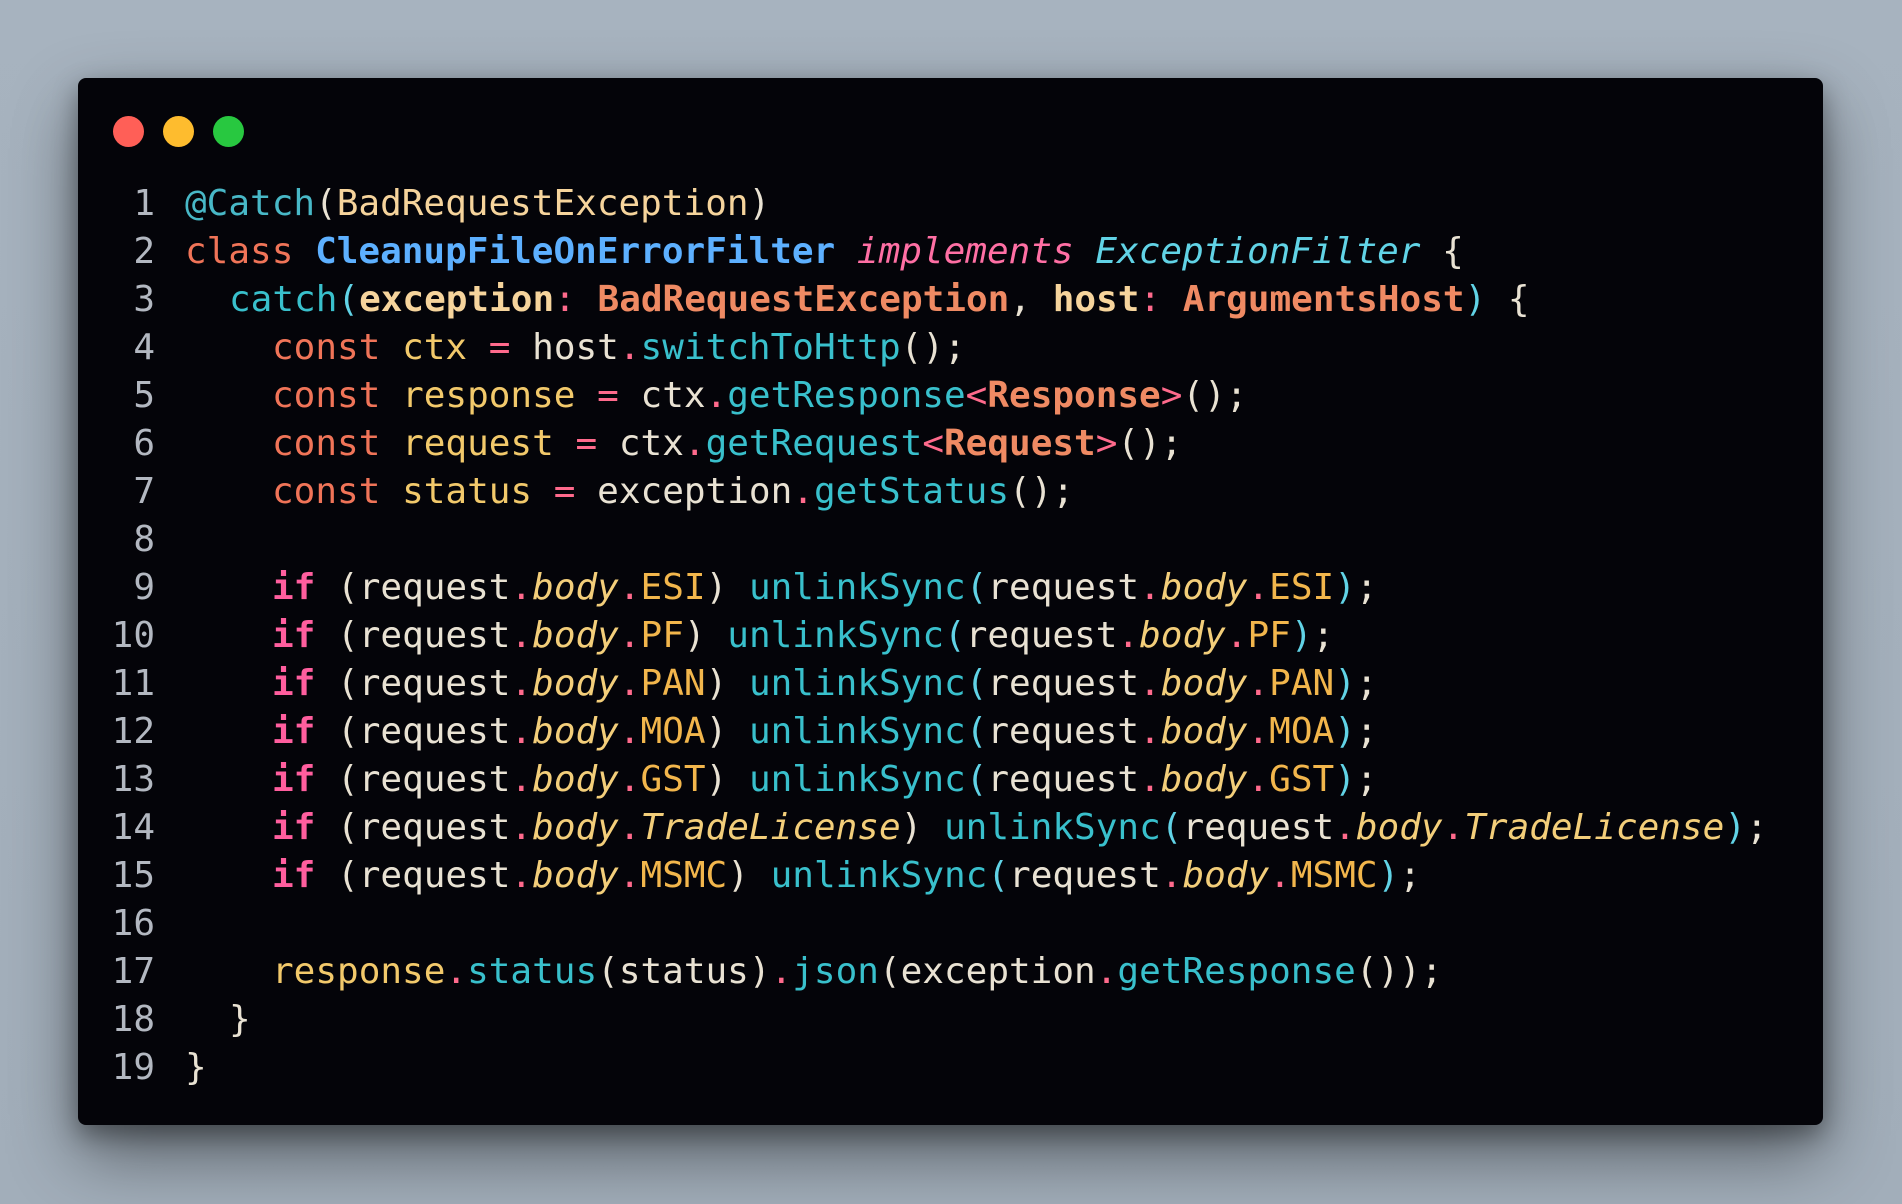 This screenshot has width=1902, height=1204. I want to click on identifier: exception, so click(998, 971).